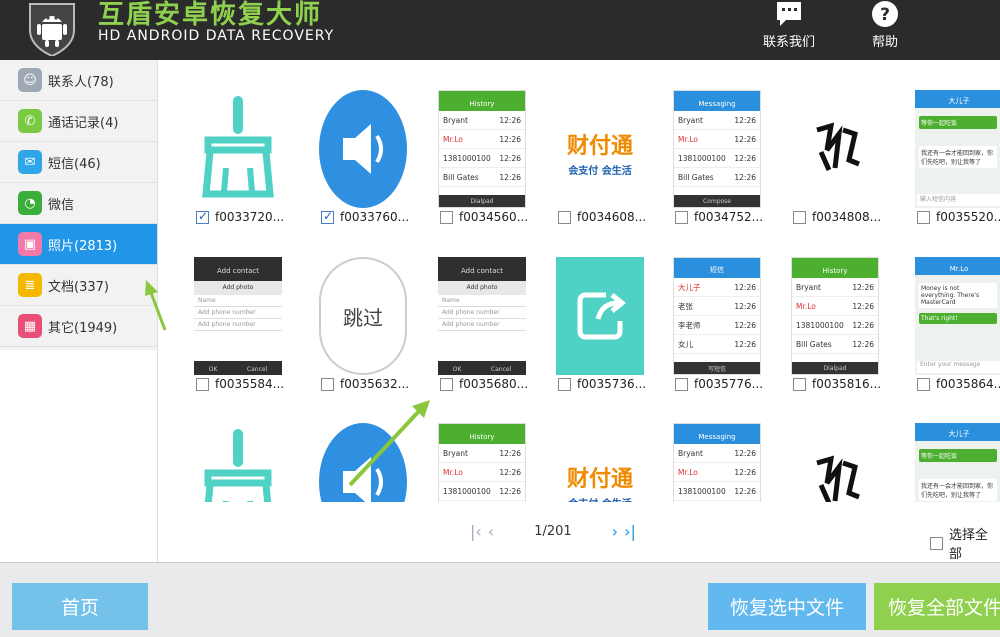  What do you see at coordinates (287, 383) in the screenshot?
I see `annotation-arrows` at bounding box center [287, 383].